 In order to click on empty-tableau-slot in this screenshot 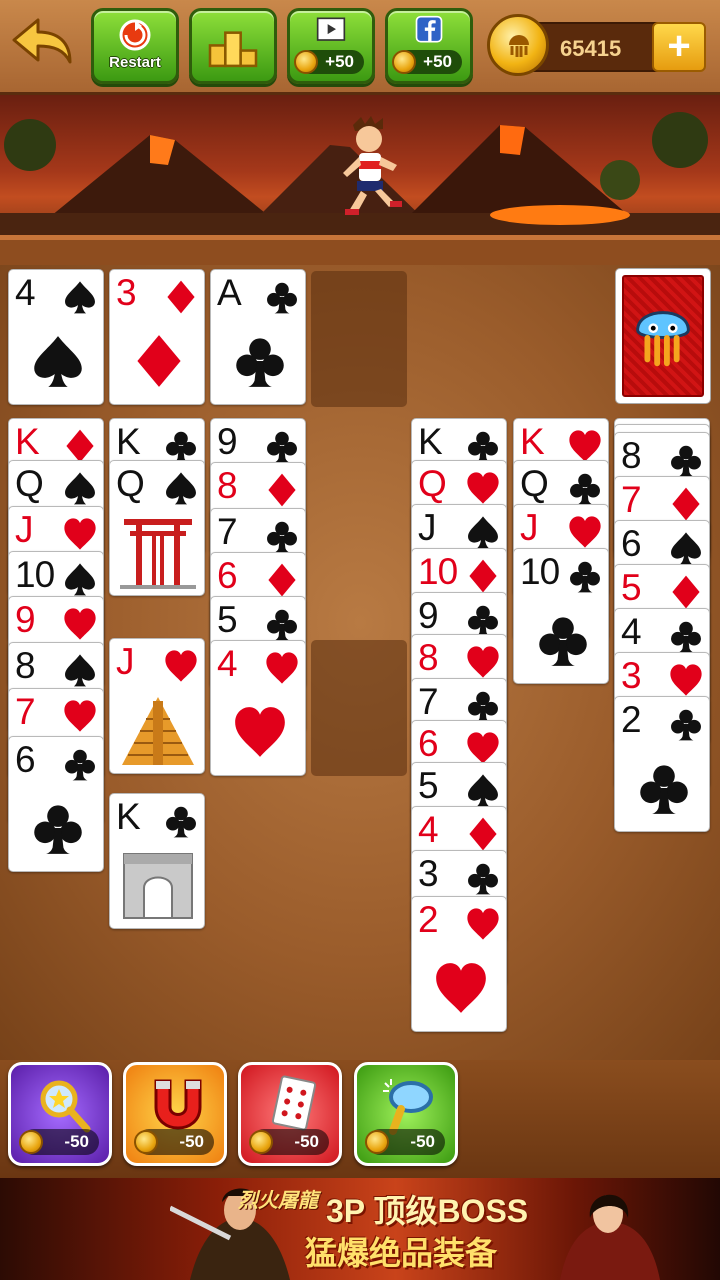, I will do `click(359, 708)`.